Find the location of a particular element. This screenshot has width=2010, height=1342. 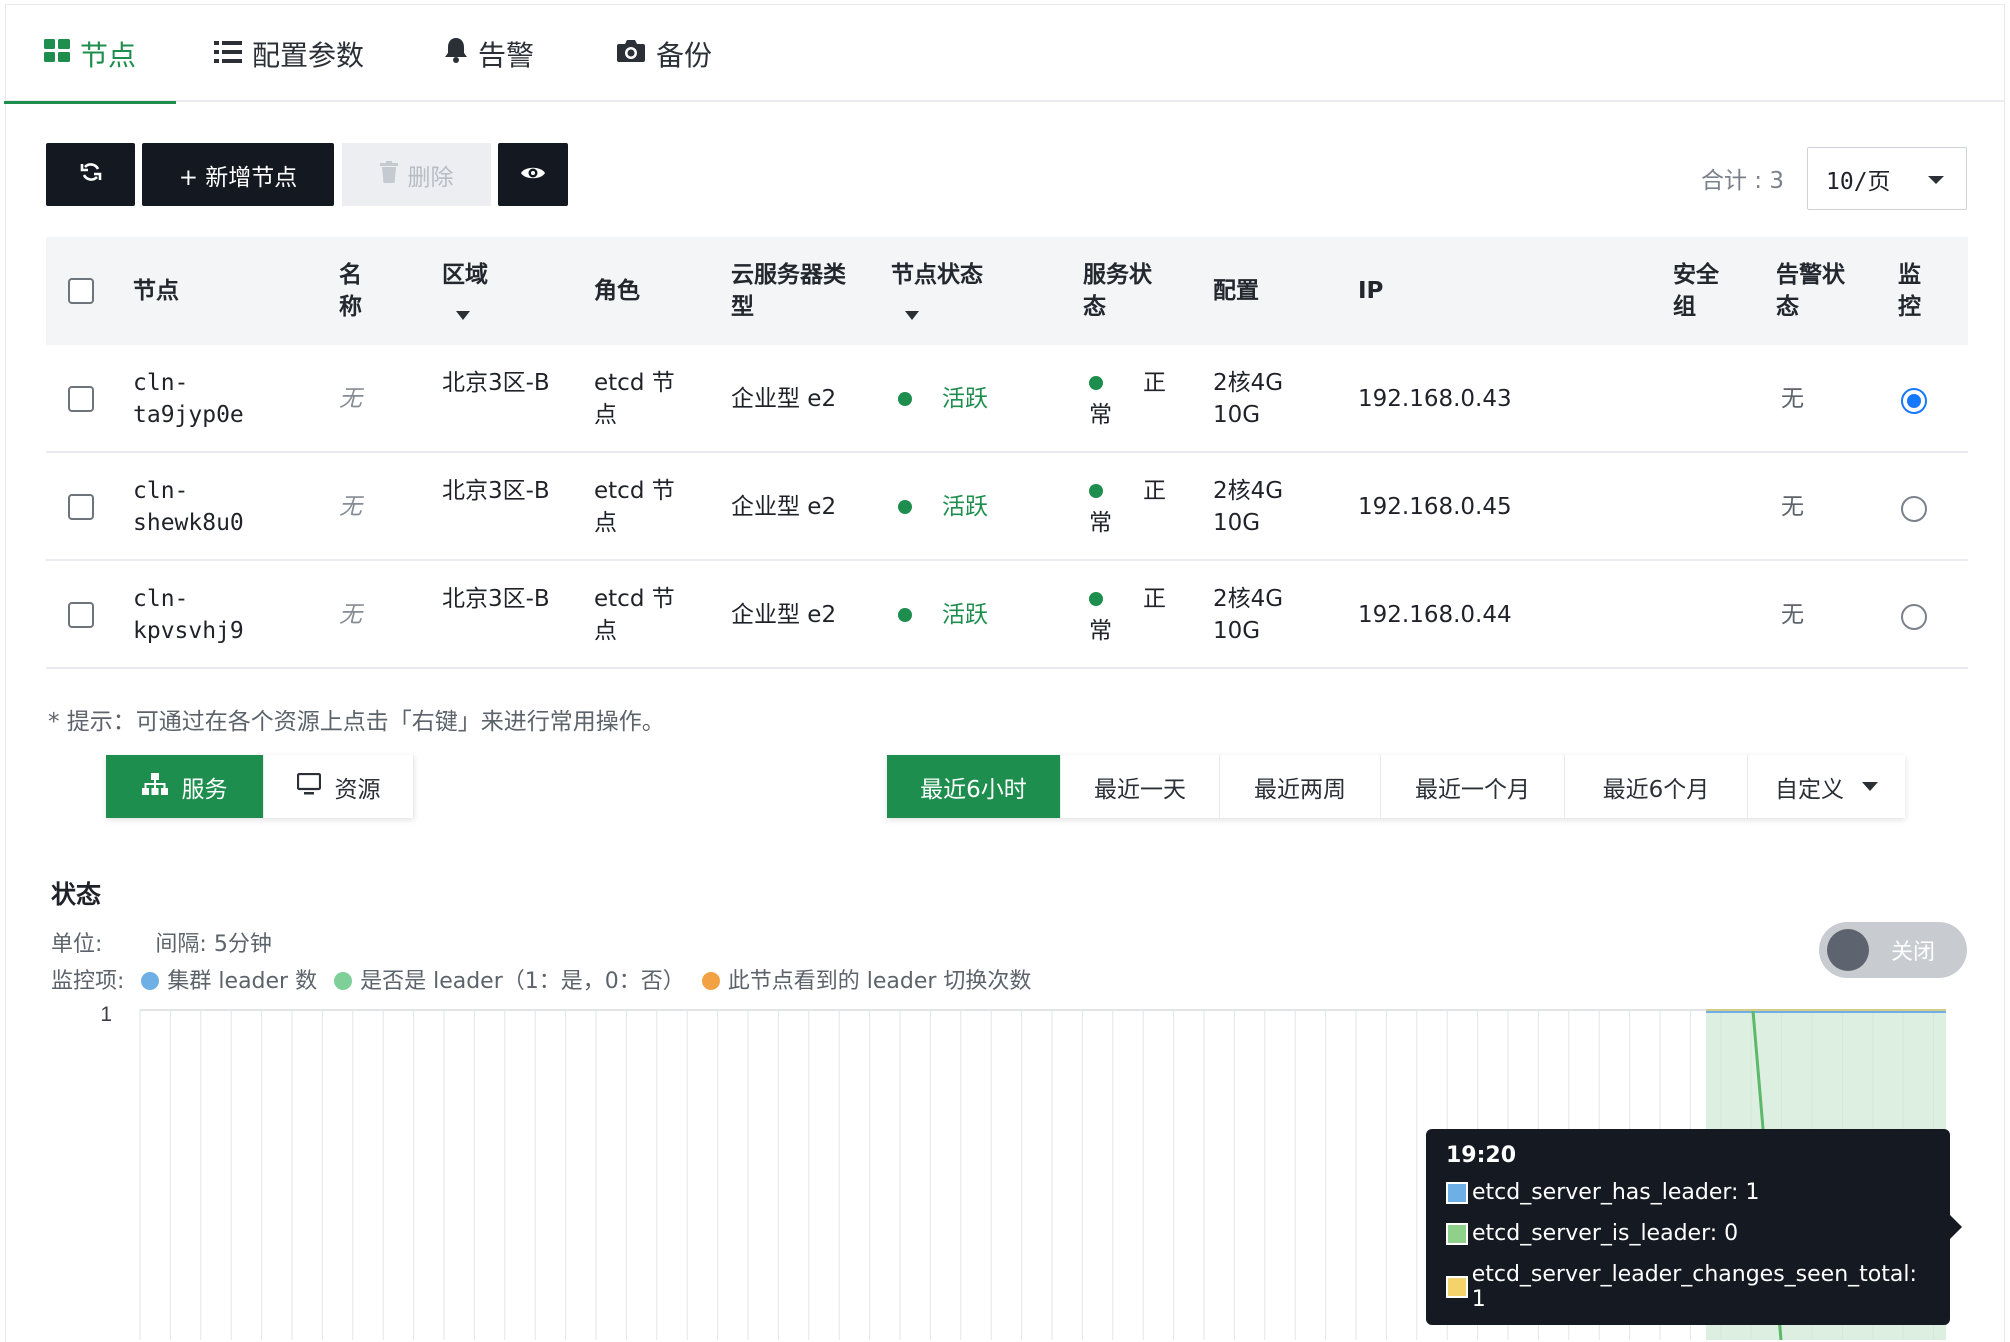

section-title: 状态 is located at coordinates (76, 894).